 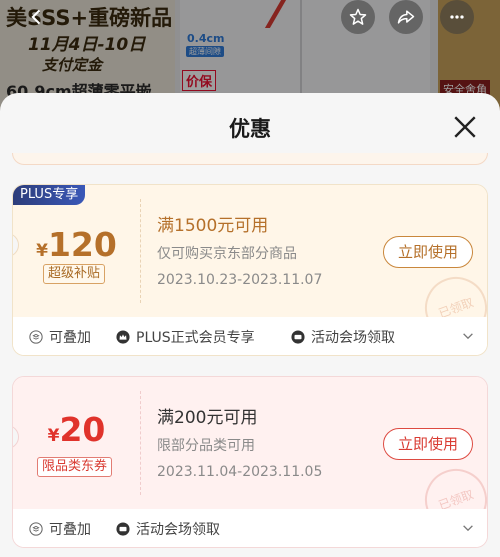 I want to click on crown-icon, so click(x=123, y=337).